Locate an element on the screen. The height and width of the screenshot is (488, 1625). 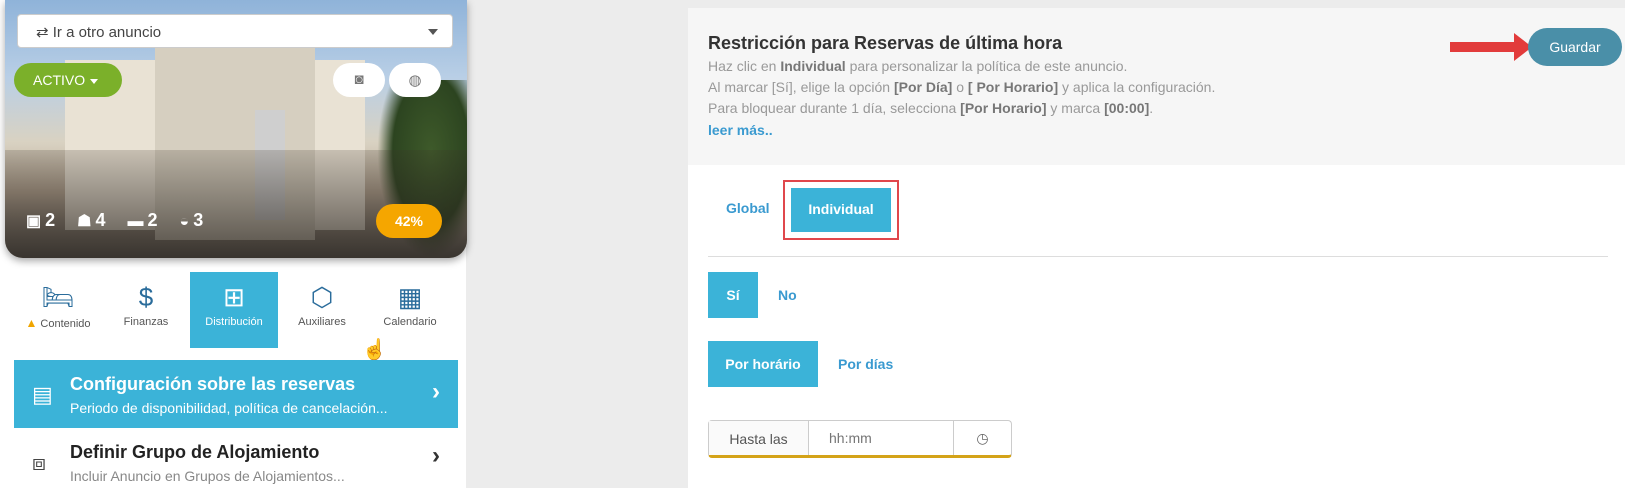
time-input is located at coordinates (881, 438).